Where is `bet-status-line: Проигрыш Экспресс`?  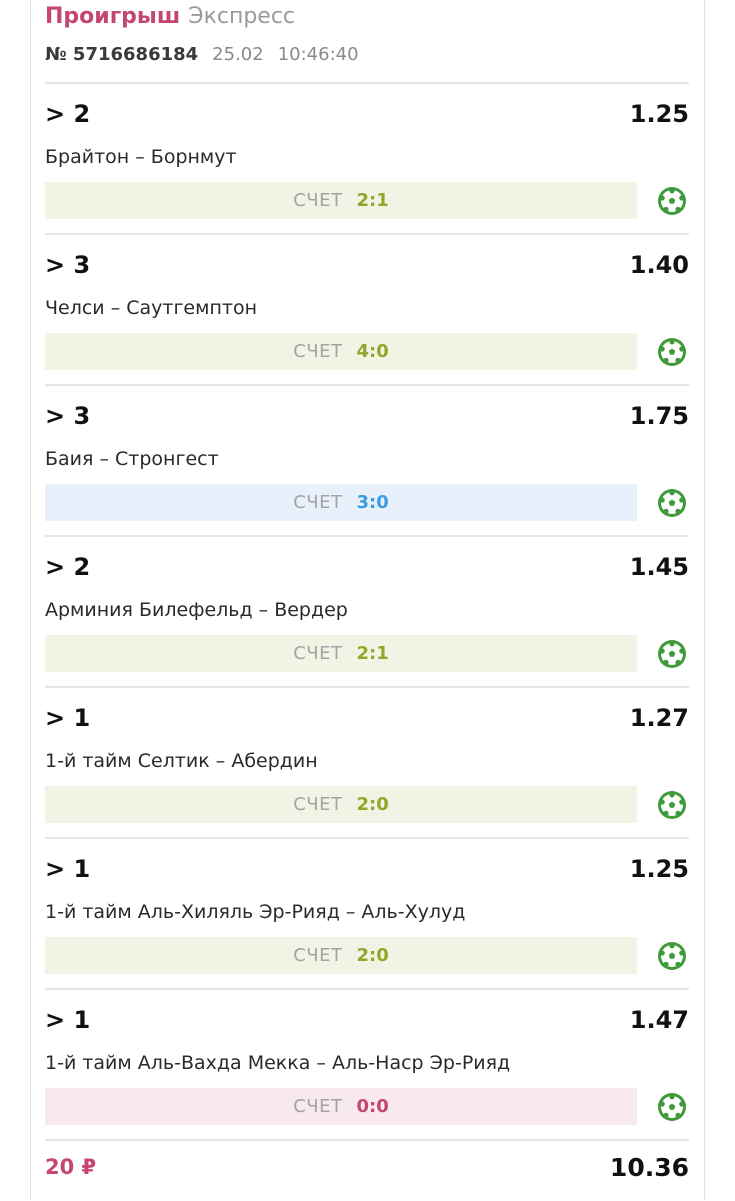 bet-status-line: Проигрыш Экспресс is located at coordinates (170, 16).